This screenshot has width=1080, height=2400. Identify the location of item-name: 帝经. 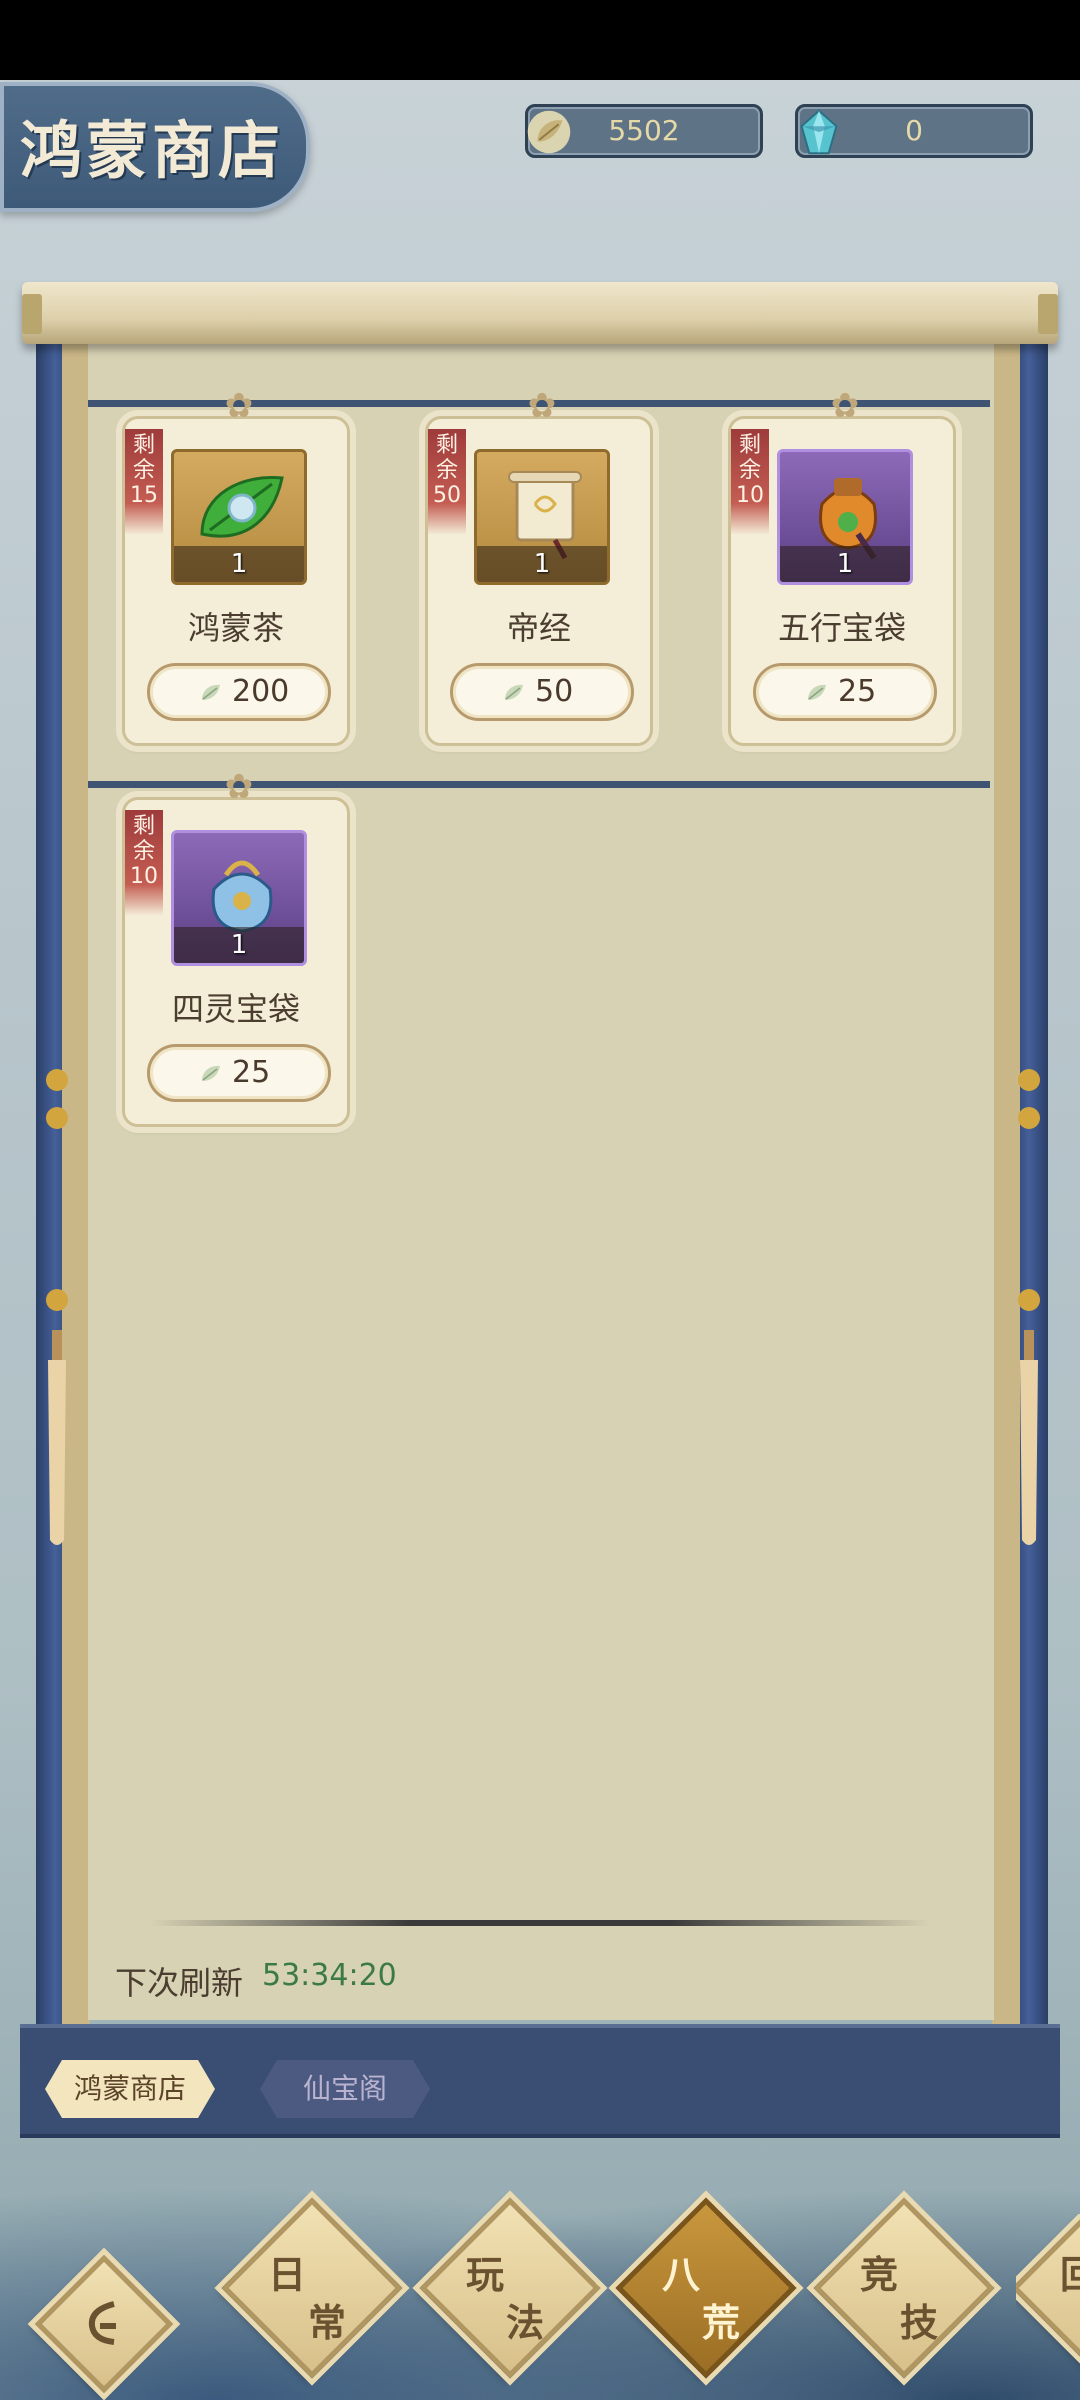
(538, 628).